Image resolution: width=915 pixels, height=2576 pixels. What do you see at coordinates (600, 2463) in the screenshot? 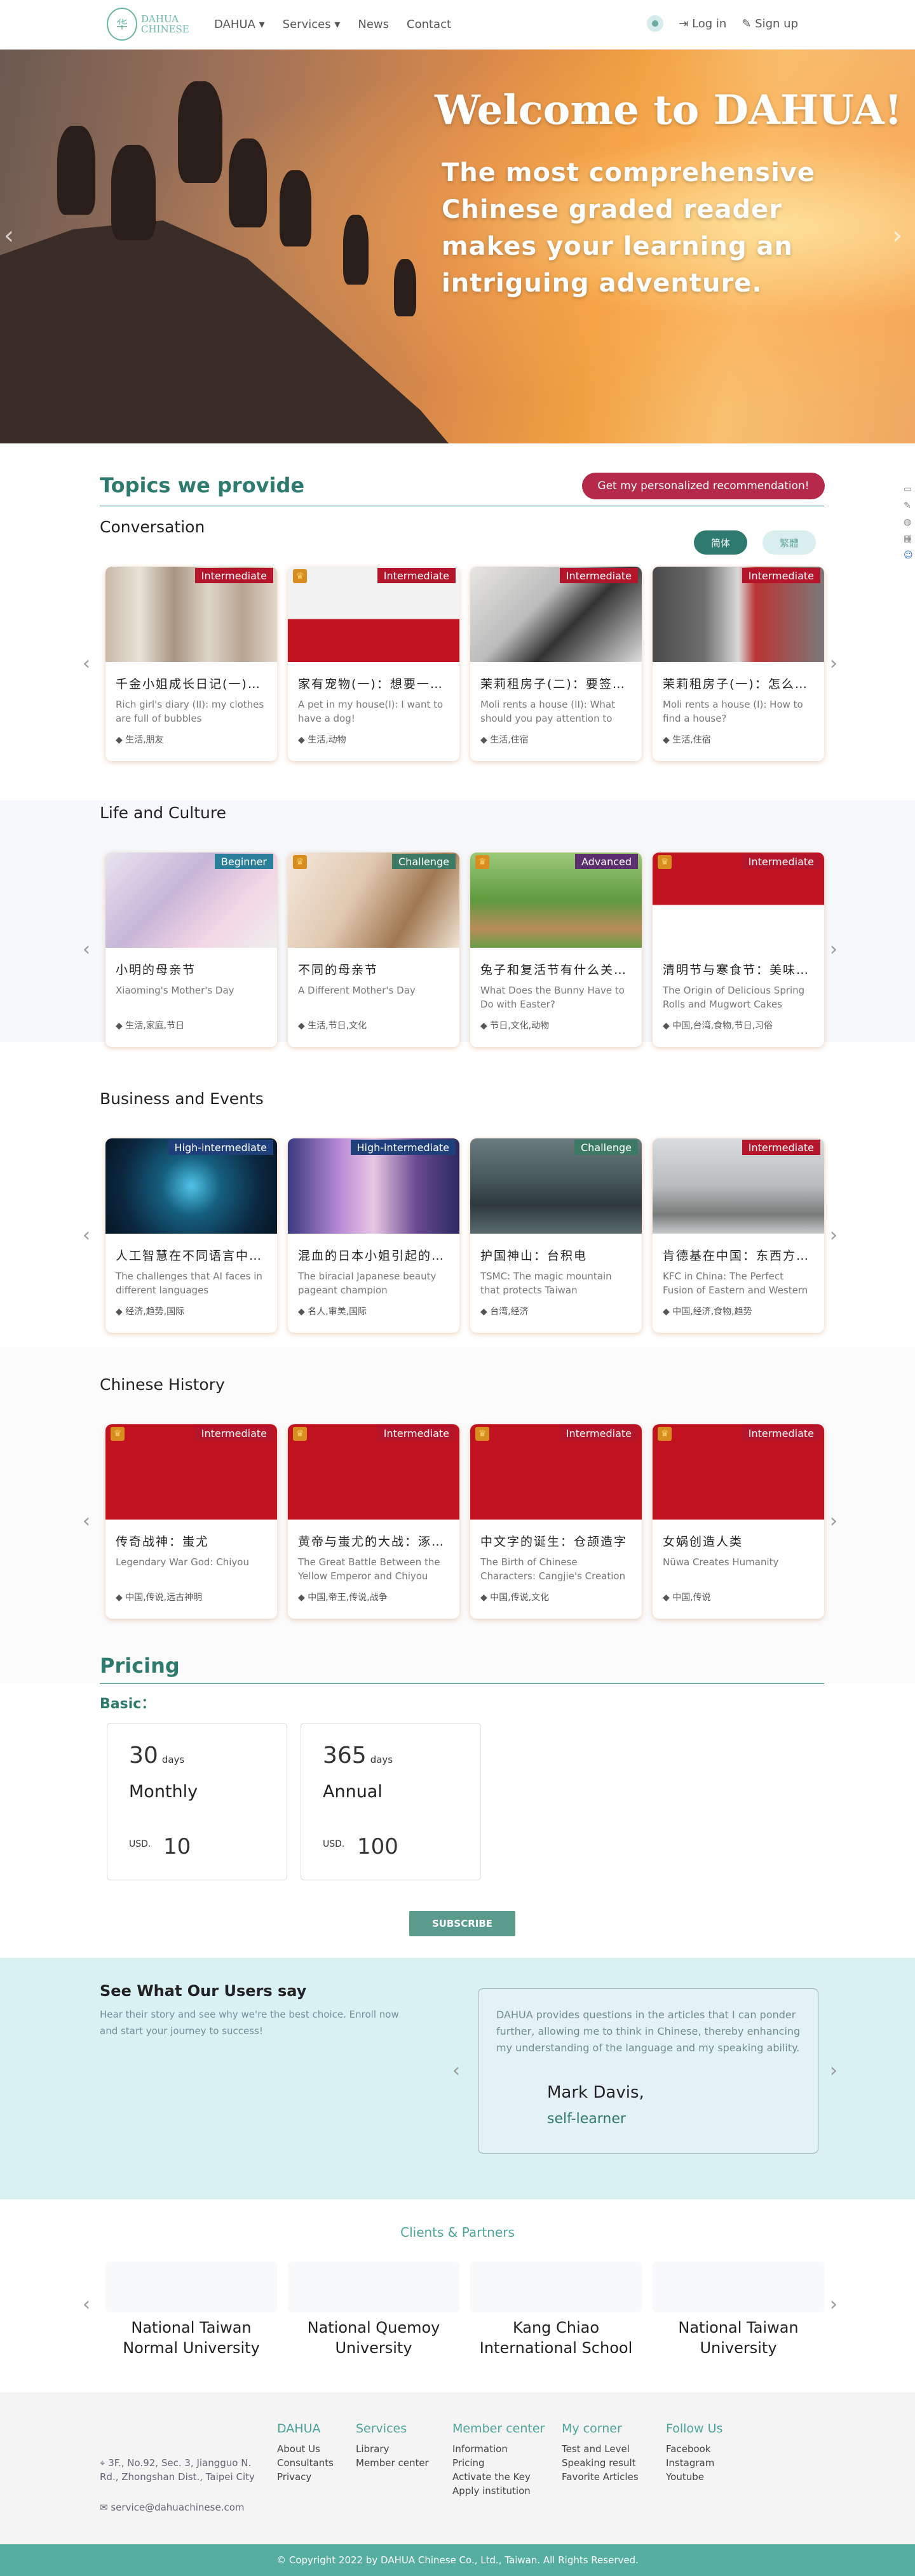
I see `footer-link: Speaking result` at bounding box center [600, 2463].